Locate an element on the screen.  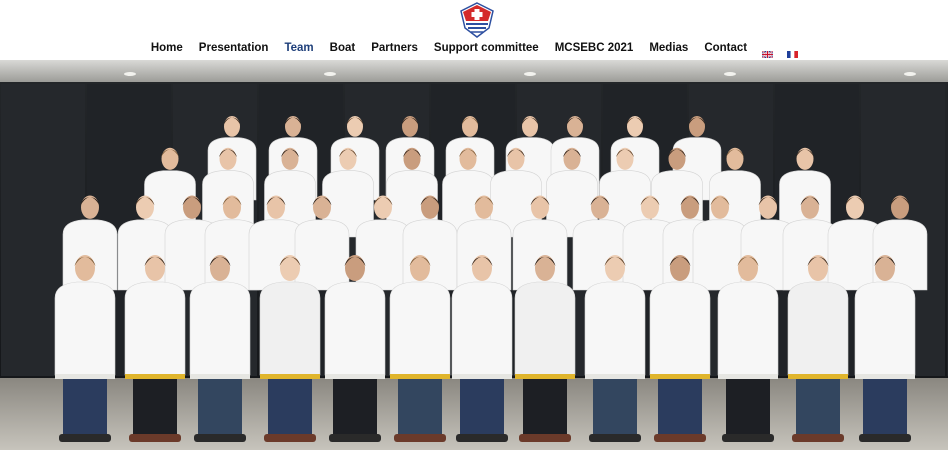
nav-contact: Contact is located at coordinates (725, 48).